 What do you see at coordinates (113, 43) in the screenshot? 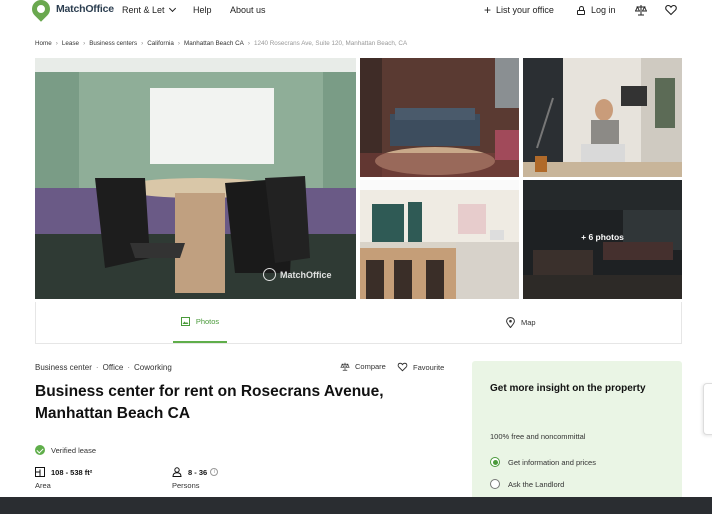
I see `breadcrumb-business-centers: Business centers` at bounding box center [113, 43].